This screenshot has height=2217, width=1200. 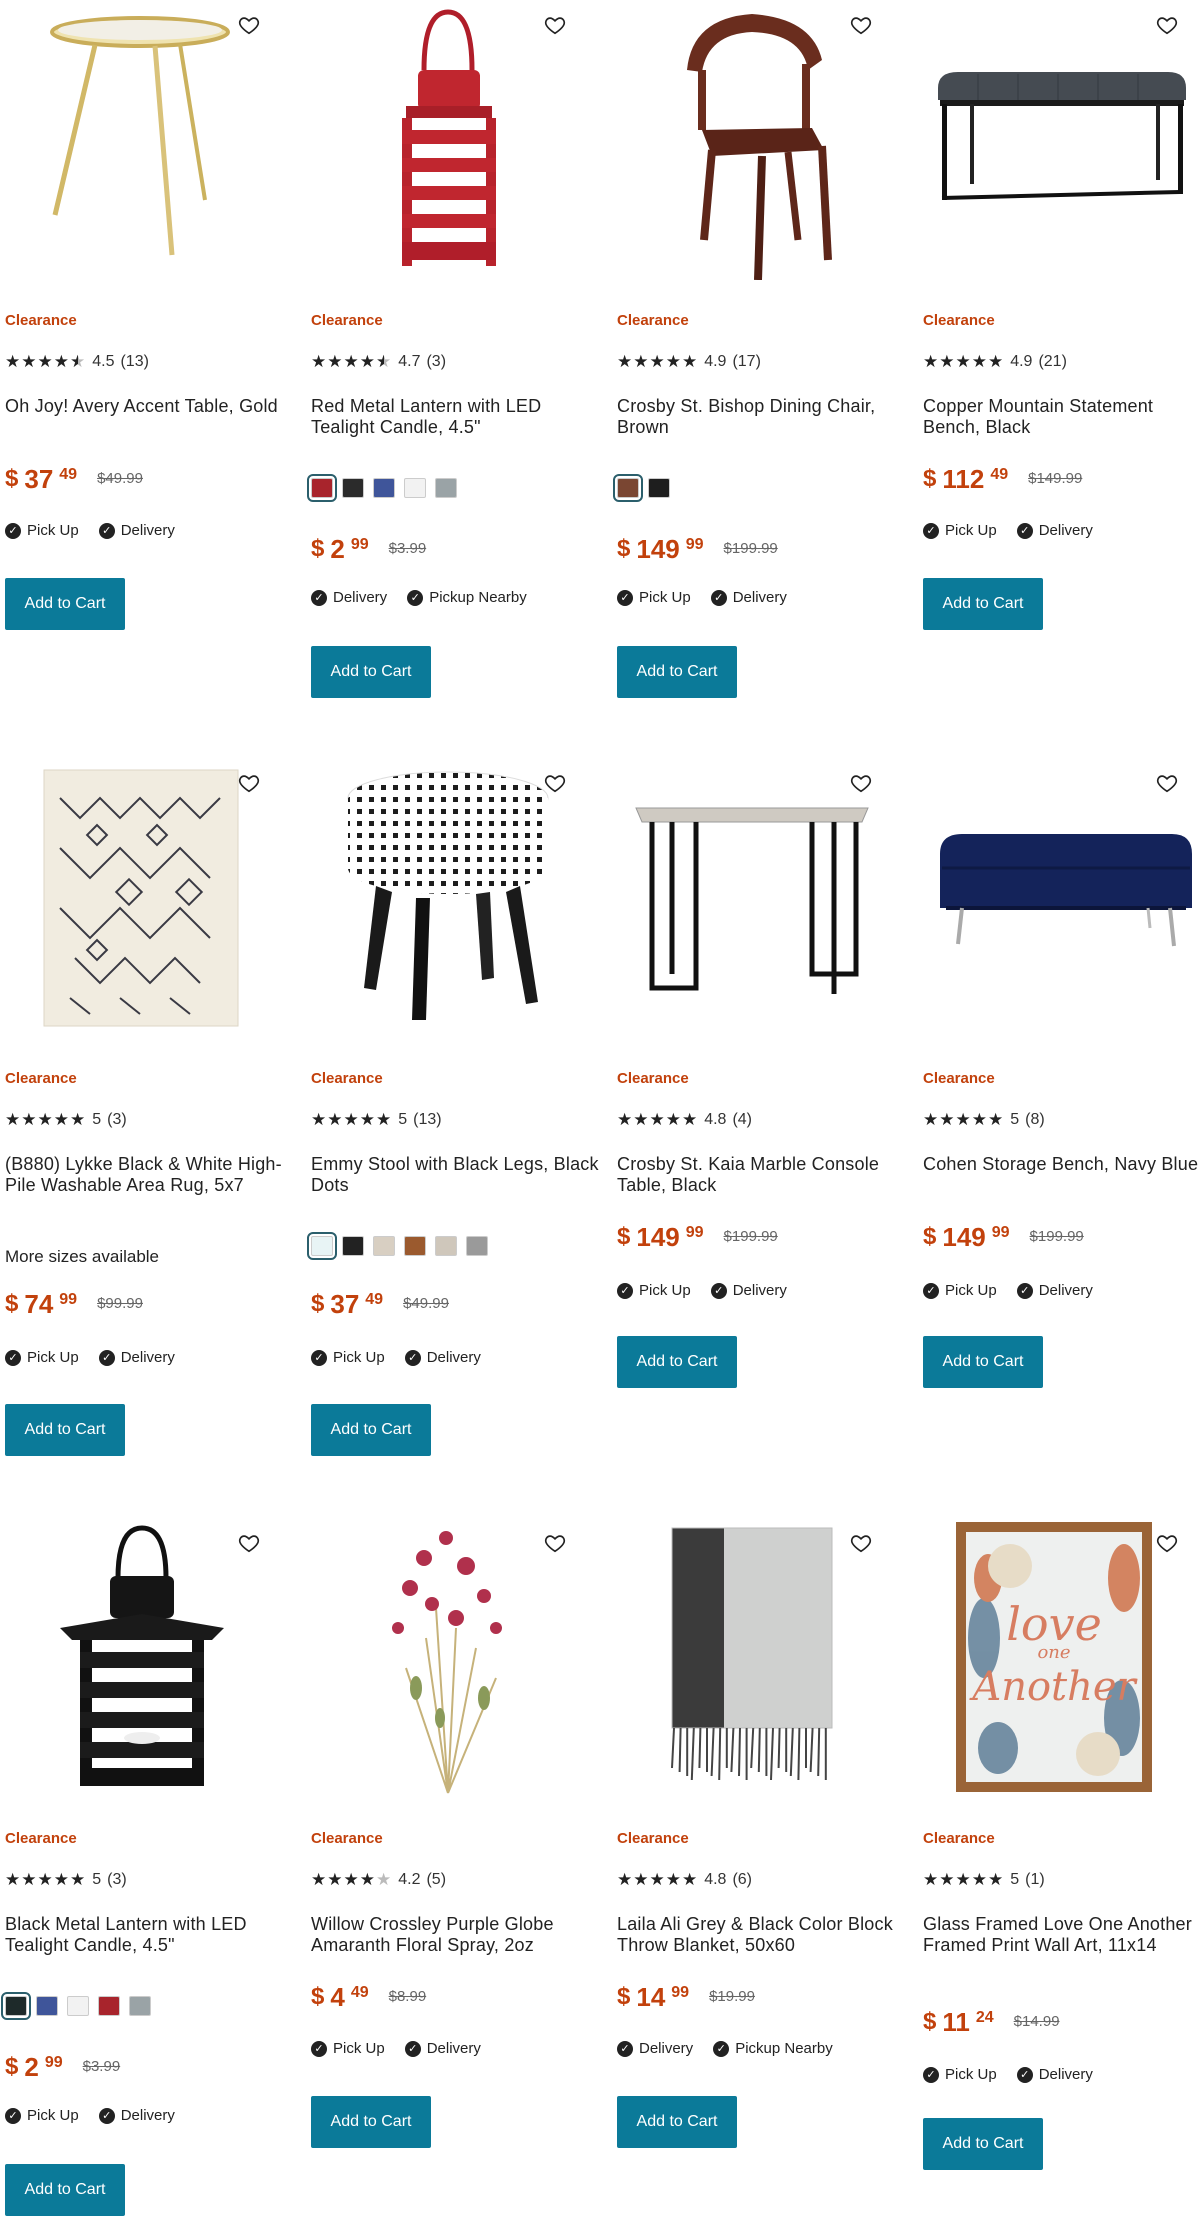 What do you see at coordinates (120, 478) in the screenshot?
I see `original-price: $49.99` at bounding box center [120, 478].